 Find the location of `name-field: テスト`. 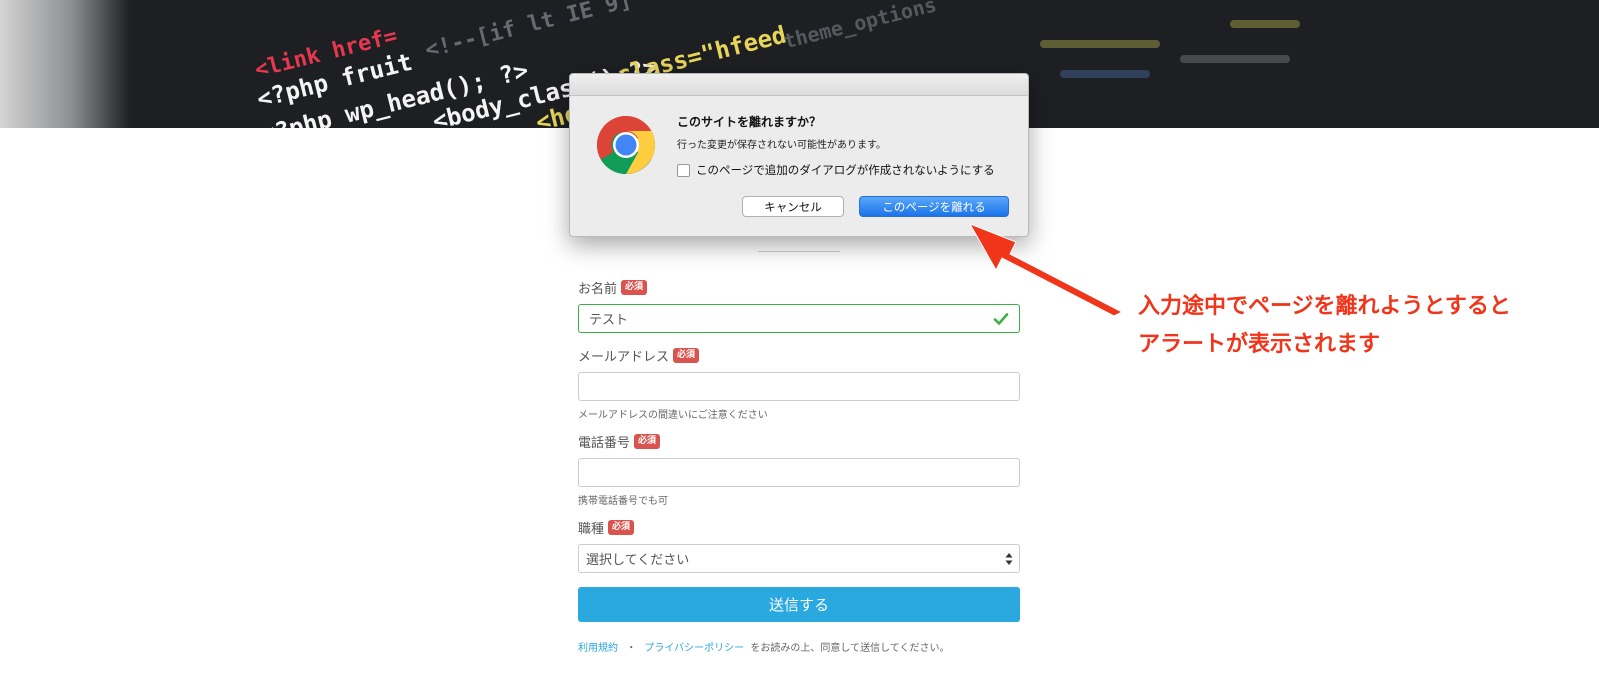

name-field: テスト is located at coordinates (799, 318).